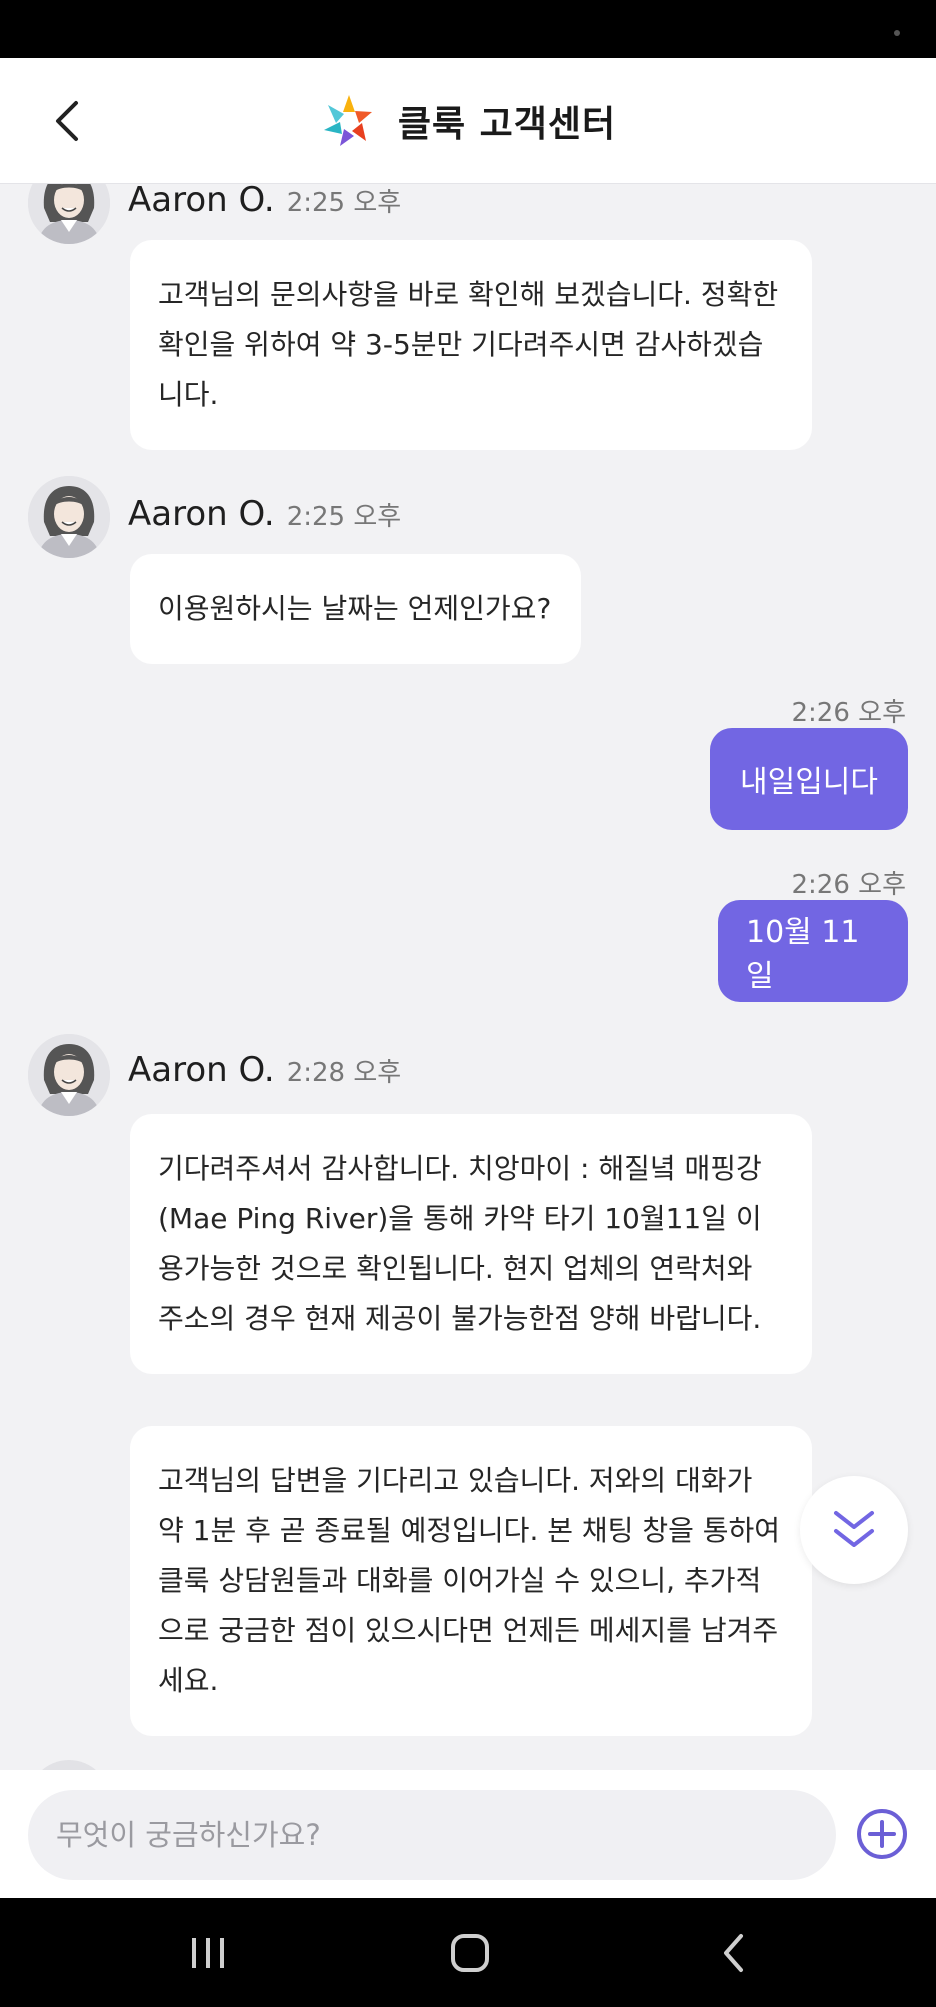 The image size is (936, 2007). I want to click on recents-button, so click(208, 1953).